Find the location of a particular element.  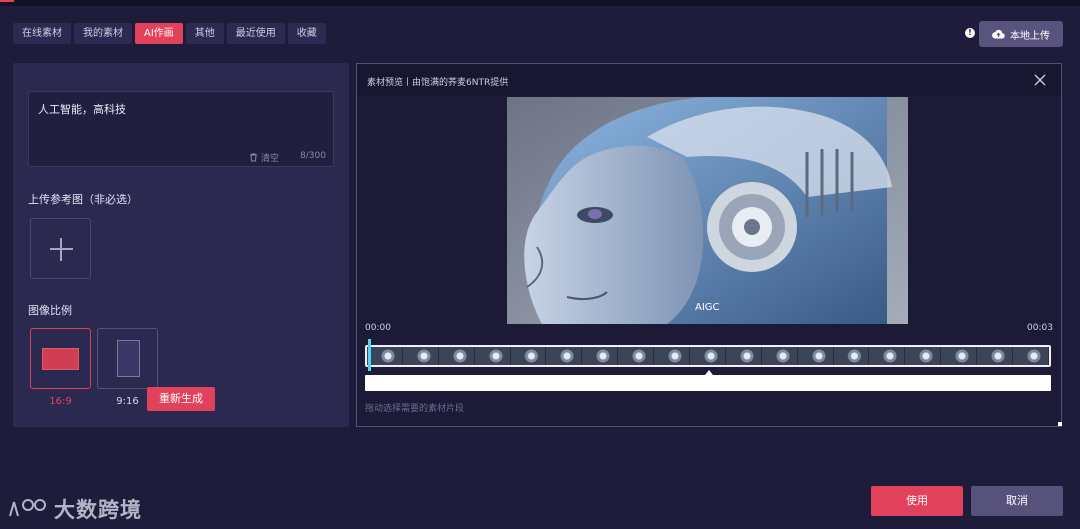

char-counter: 8/300 is located at coordinates (313, 156).